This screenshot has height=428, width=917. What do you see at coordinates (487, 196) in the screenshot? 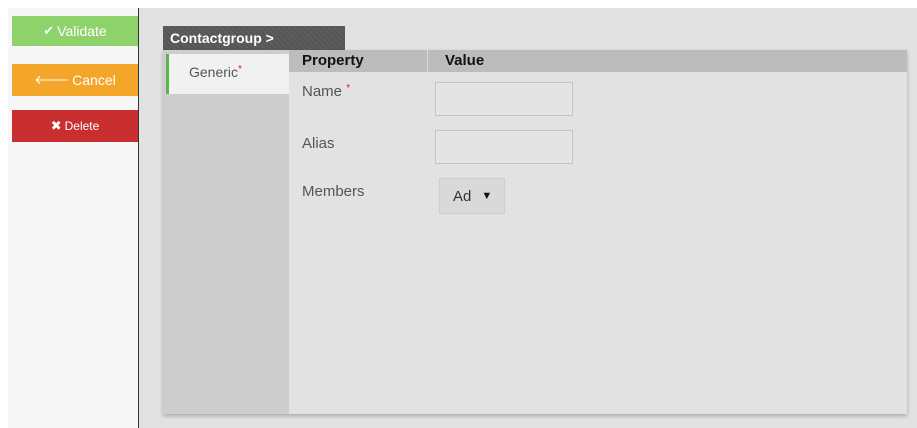
I see `caret-down-icon: ▼` at bounding box center [487, 196].